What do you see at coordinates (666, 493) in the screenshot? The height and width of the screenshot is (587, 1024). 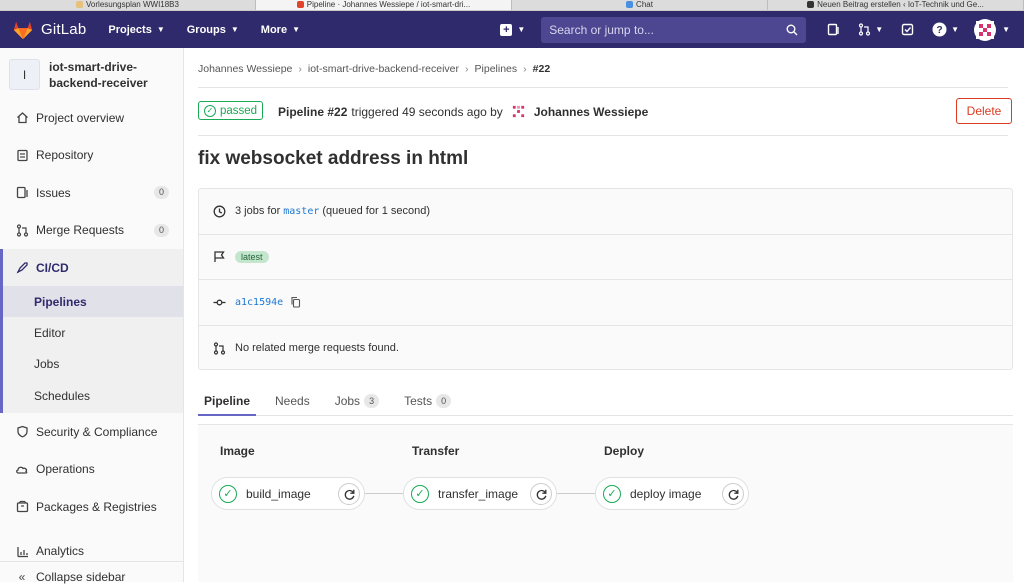 I see `job-name: deploy image` at bounding box center [666, 493].